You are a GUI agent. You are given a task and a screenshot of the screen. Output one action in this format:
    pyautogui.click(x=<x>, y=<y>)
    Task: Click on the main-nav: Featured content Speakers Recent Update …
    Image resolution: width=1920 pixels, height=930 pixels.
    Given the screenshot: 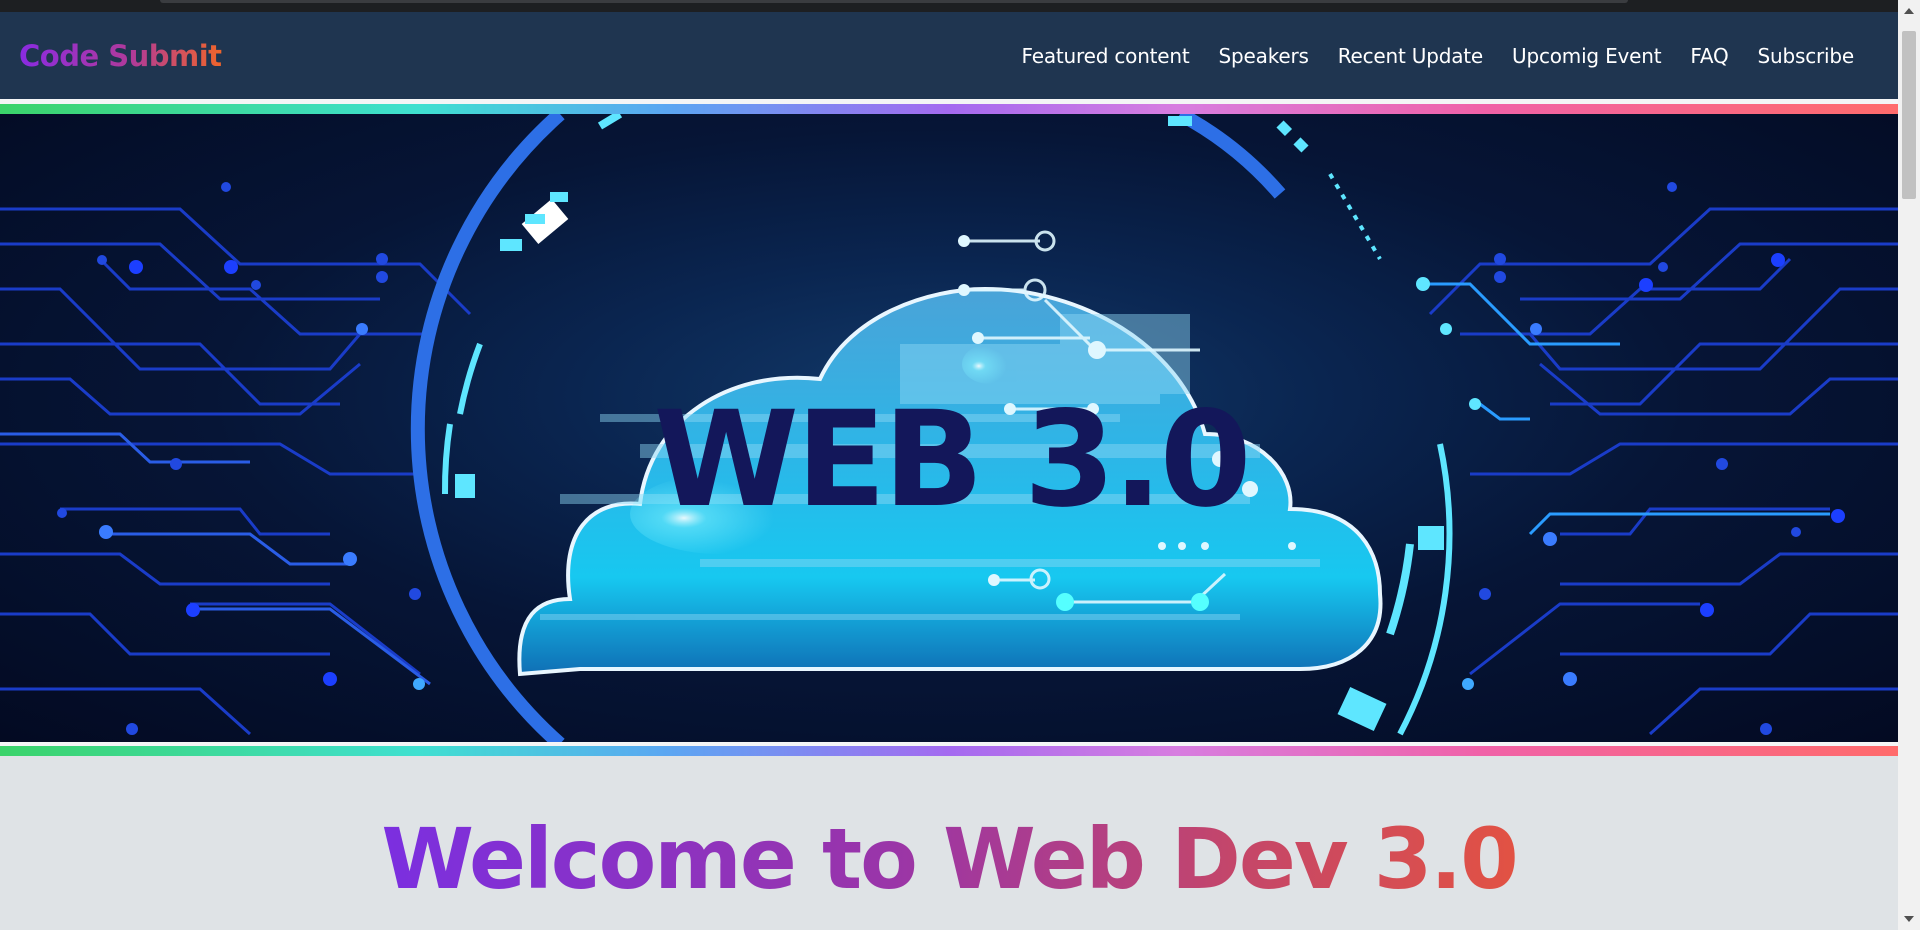 What is the action you would take?
    pyautogui.click(x=1438, y=56)
    